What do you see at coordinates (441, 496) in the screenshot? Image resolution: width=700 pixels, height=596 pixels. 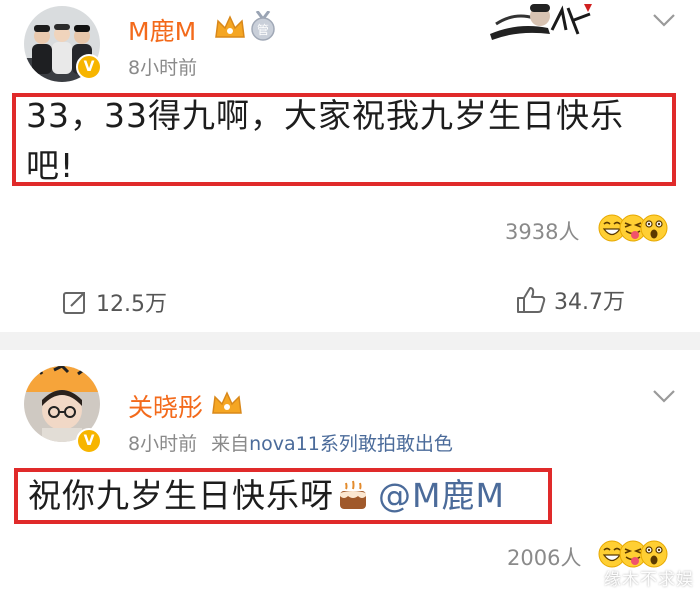 I see `mention-link: @M鹿M` at bounding box center [441, 496].